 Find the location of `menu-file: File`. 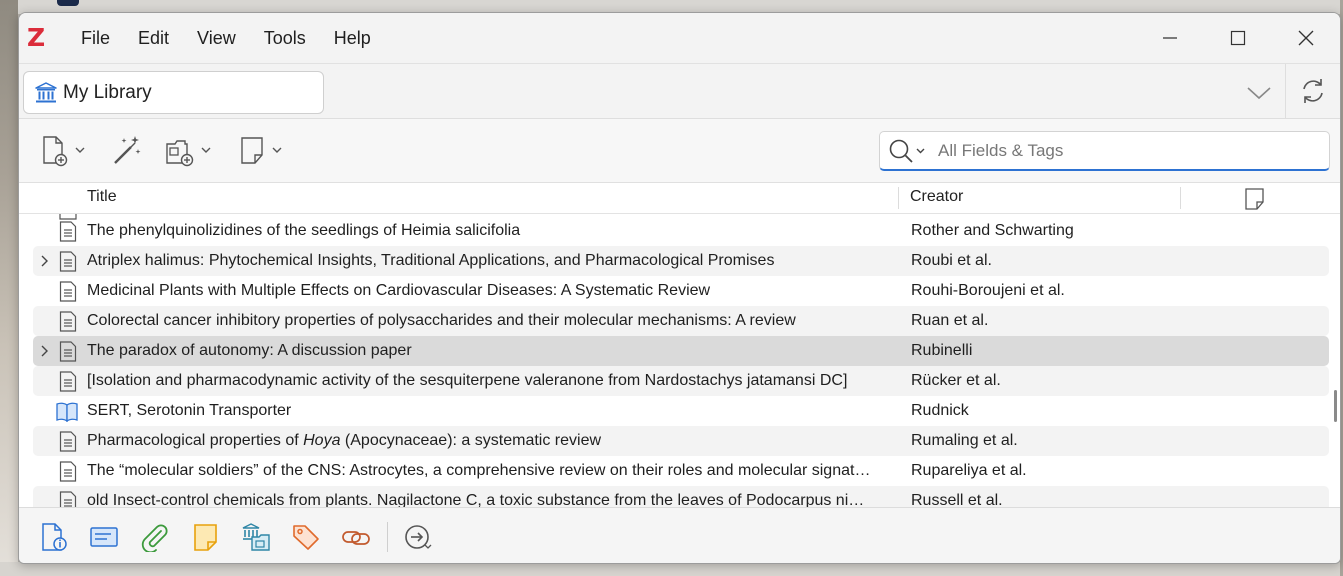

menu-file: File is located at coordinates (95, 38).